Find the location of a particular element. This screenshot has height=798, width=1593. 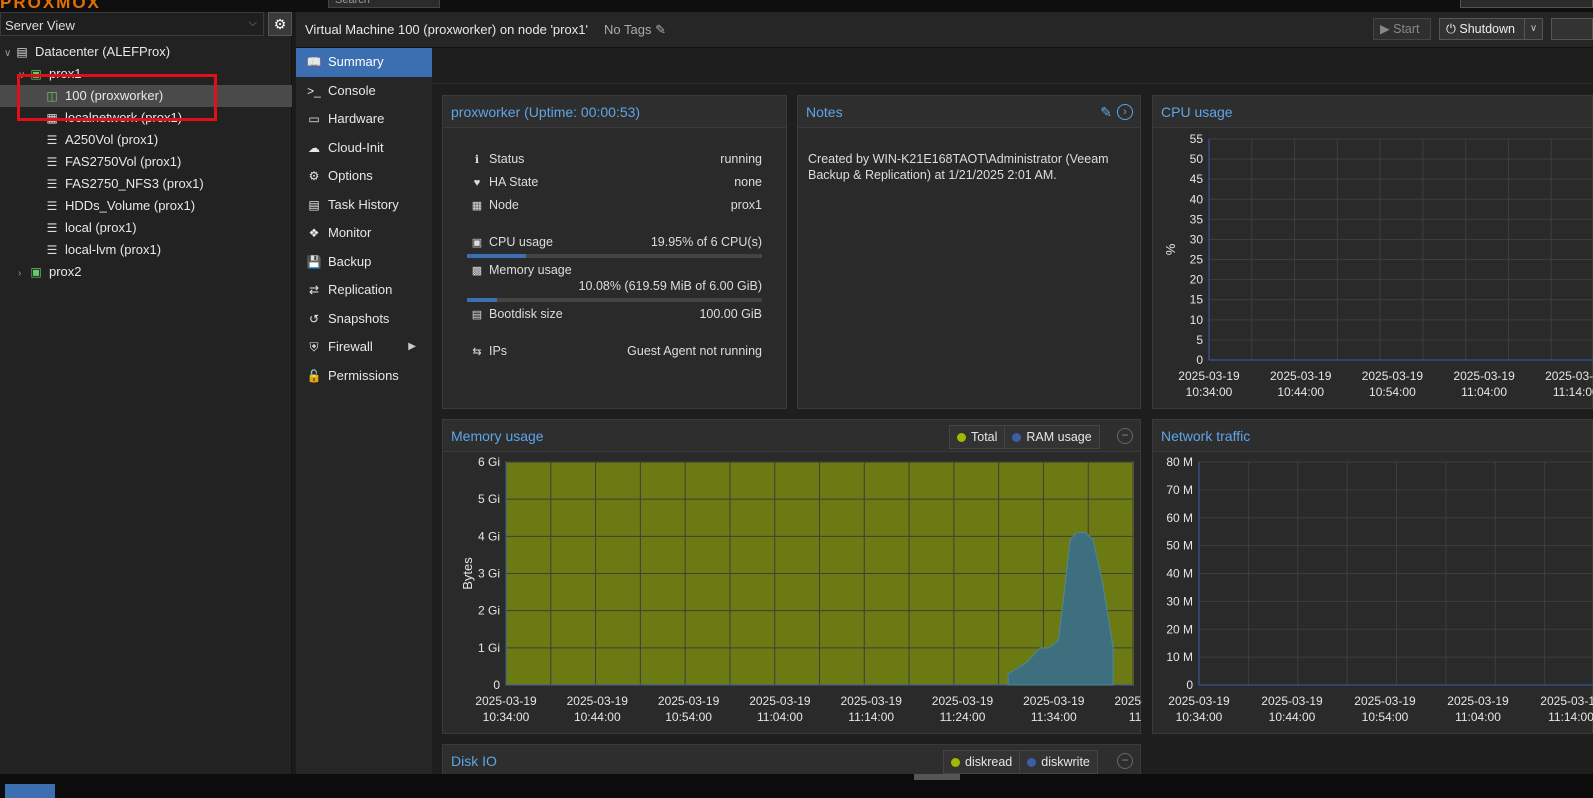

exchange-icon: ⇆ is located at coordinates (477, 352).